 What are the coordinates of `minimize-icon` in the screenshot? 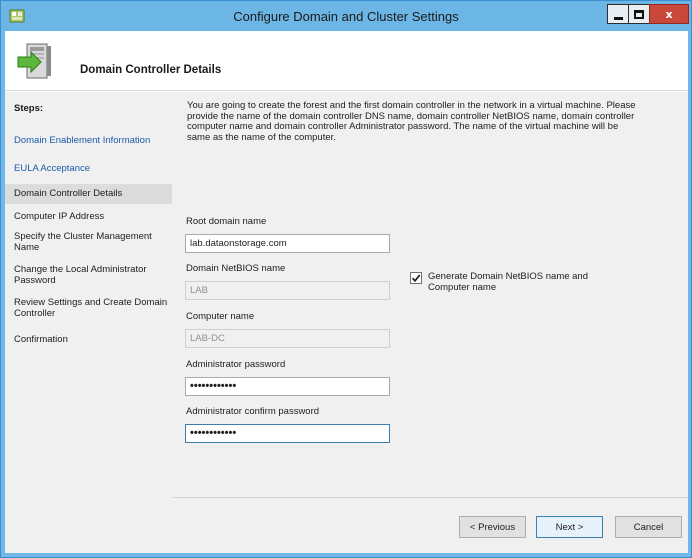 It's located at (618, 18).